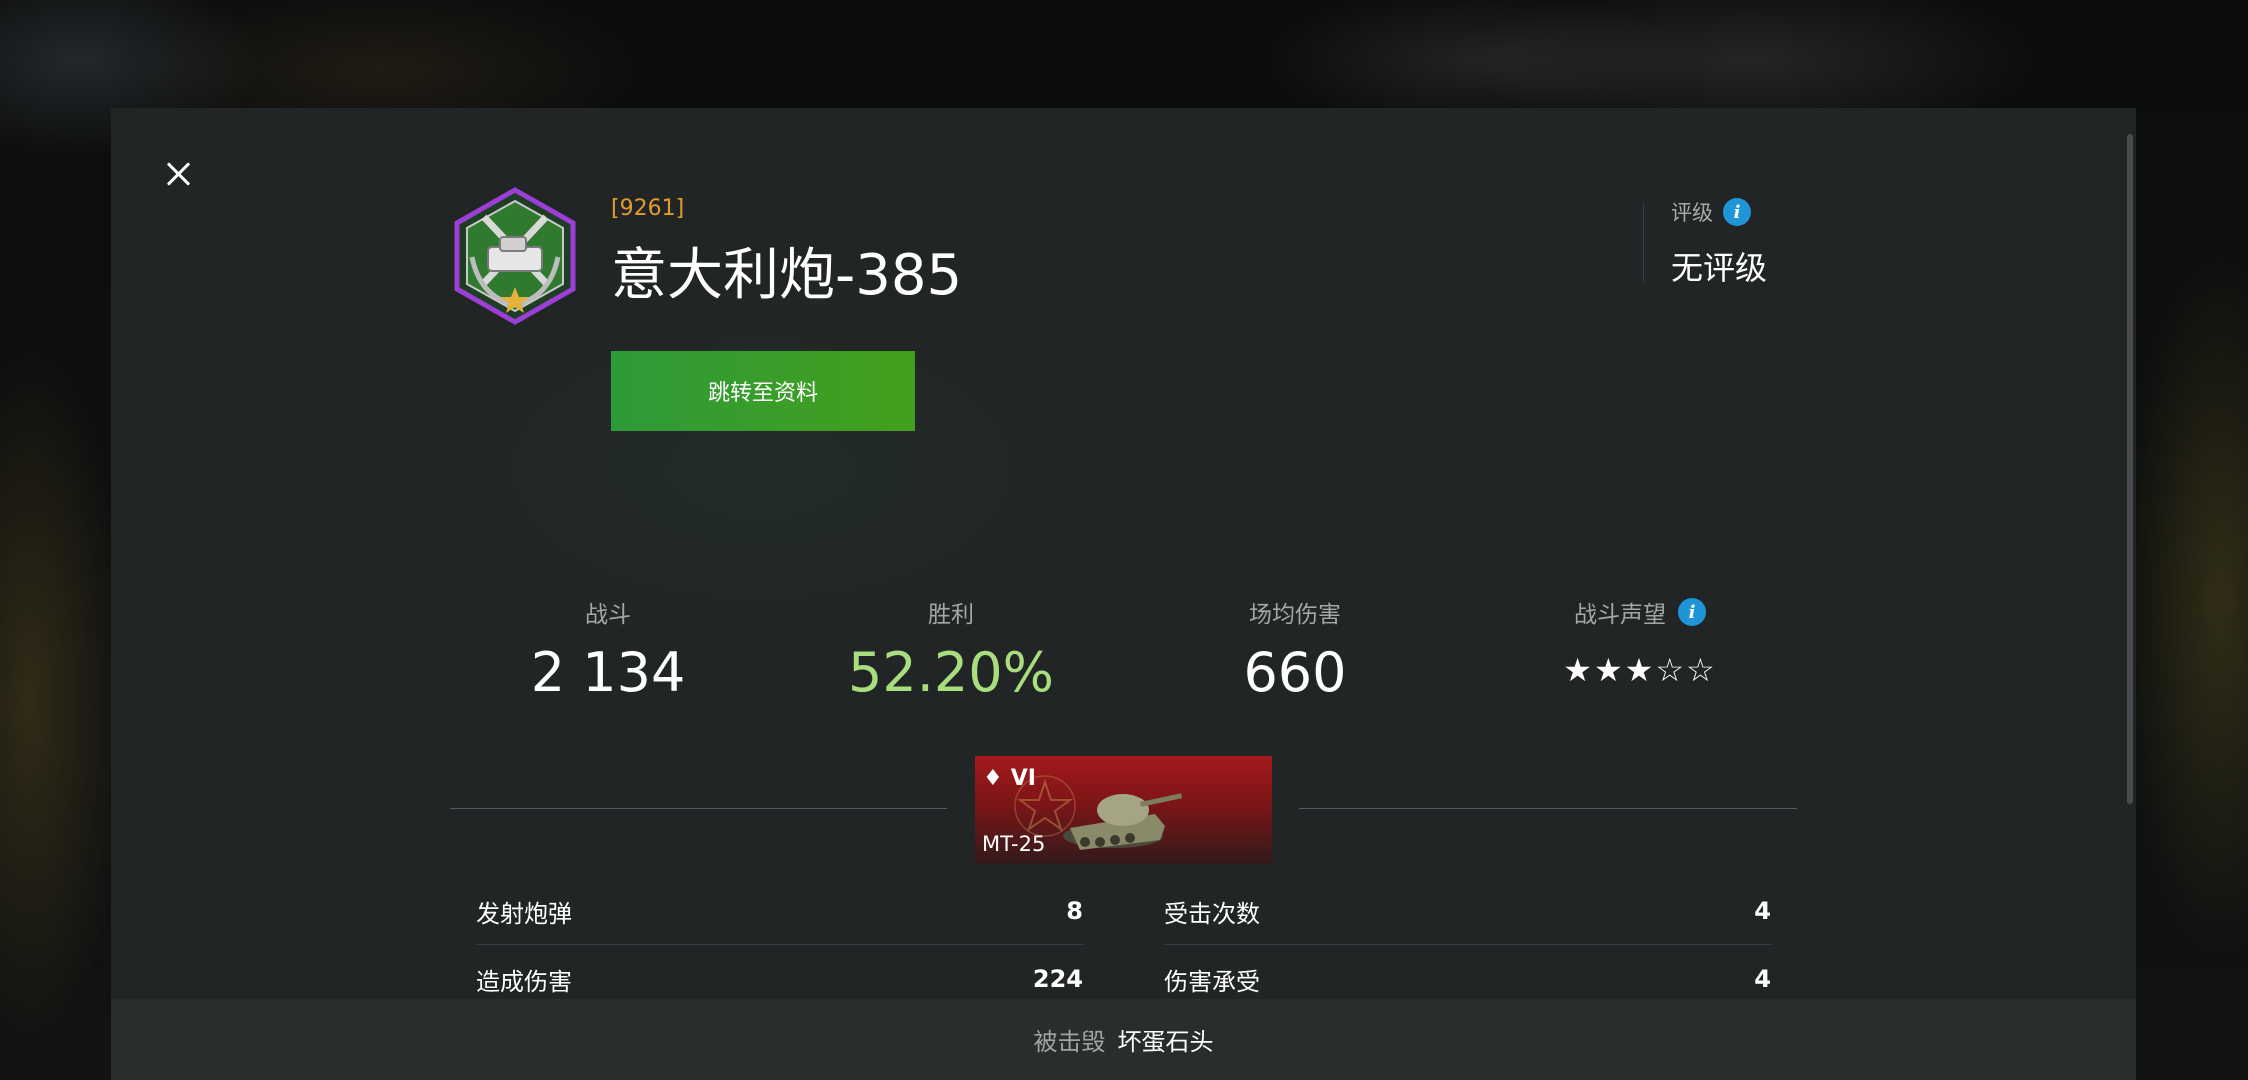 The width and height of the screenshot is (2248, 1080). What do you see at coordinates (1123, 810) in the screenshot?
I see `tank-card: ♦ VI MT-25` at bounding box center [1123, 810].